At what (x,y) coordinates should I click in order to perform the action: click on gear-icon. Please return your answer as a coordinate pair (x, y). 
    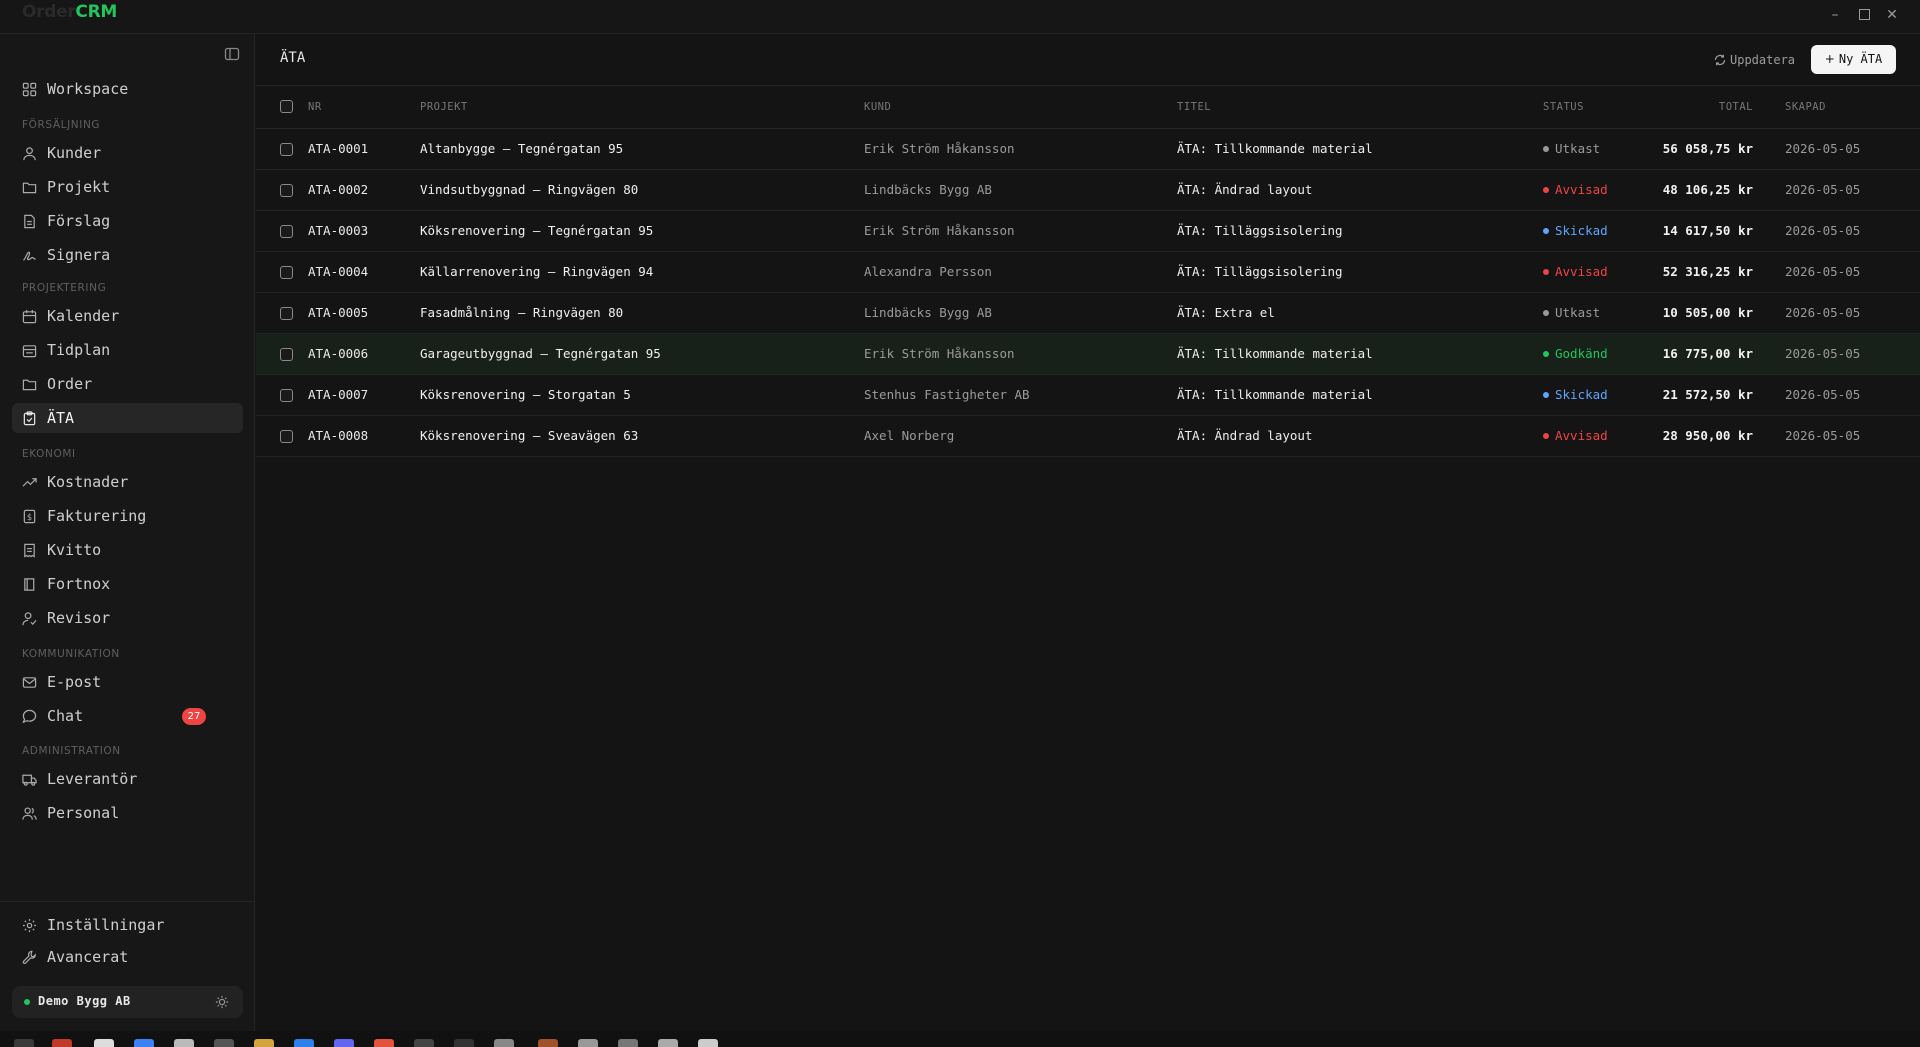
    Looking at the image, I should click on (29, 925).